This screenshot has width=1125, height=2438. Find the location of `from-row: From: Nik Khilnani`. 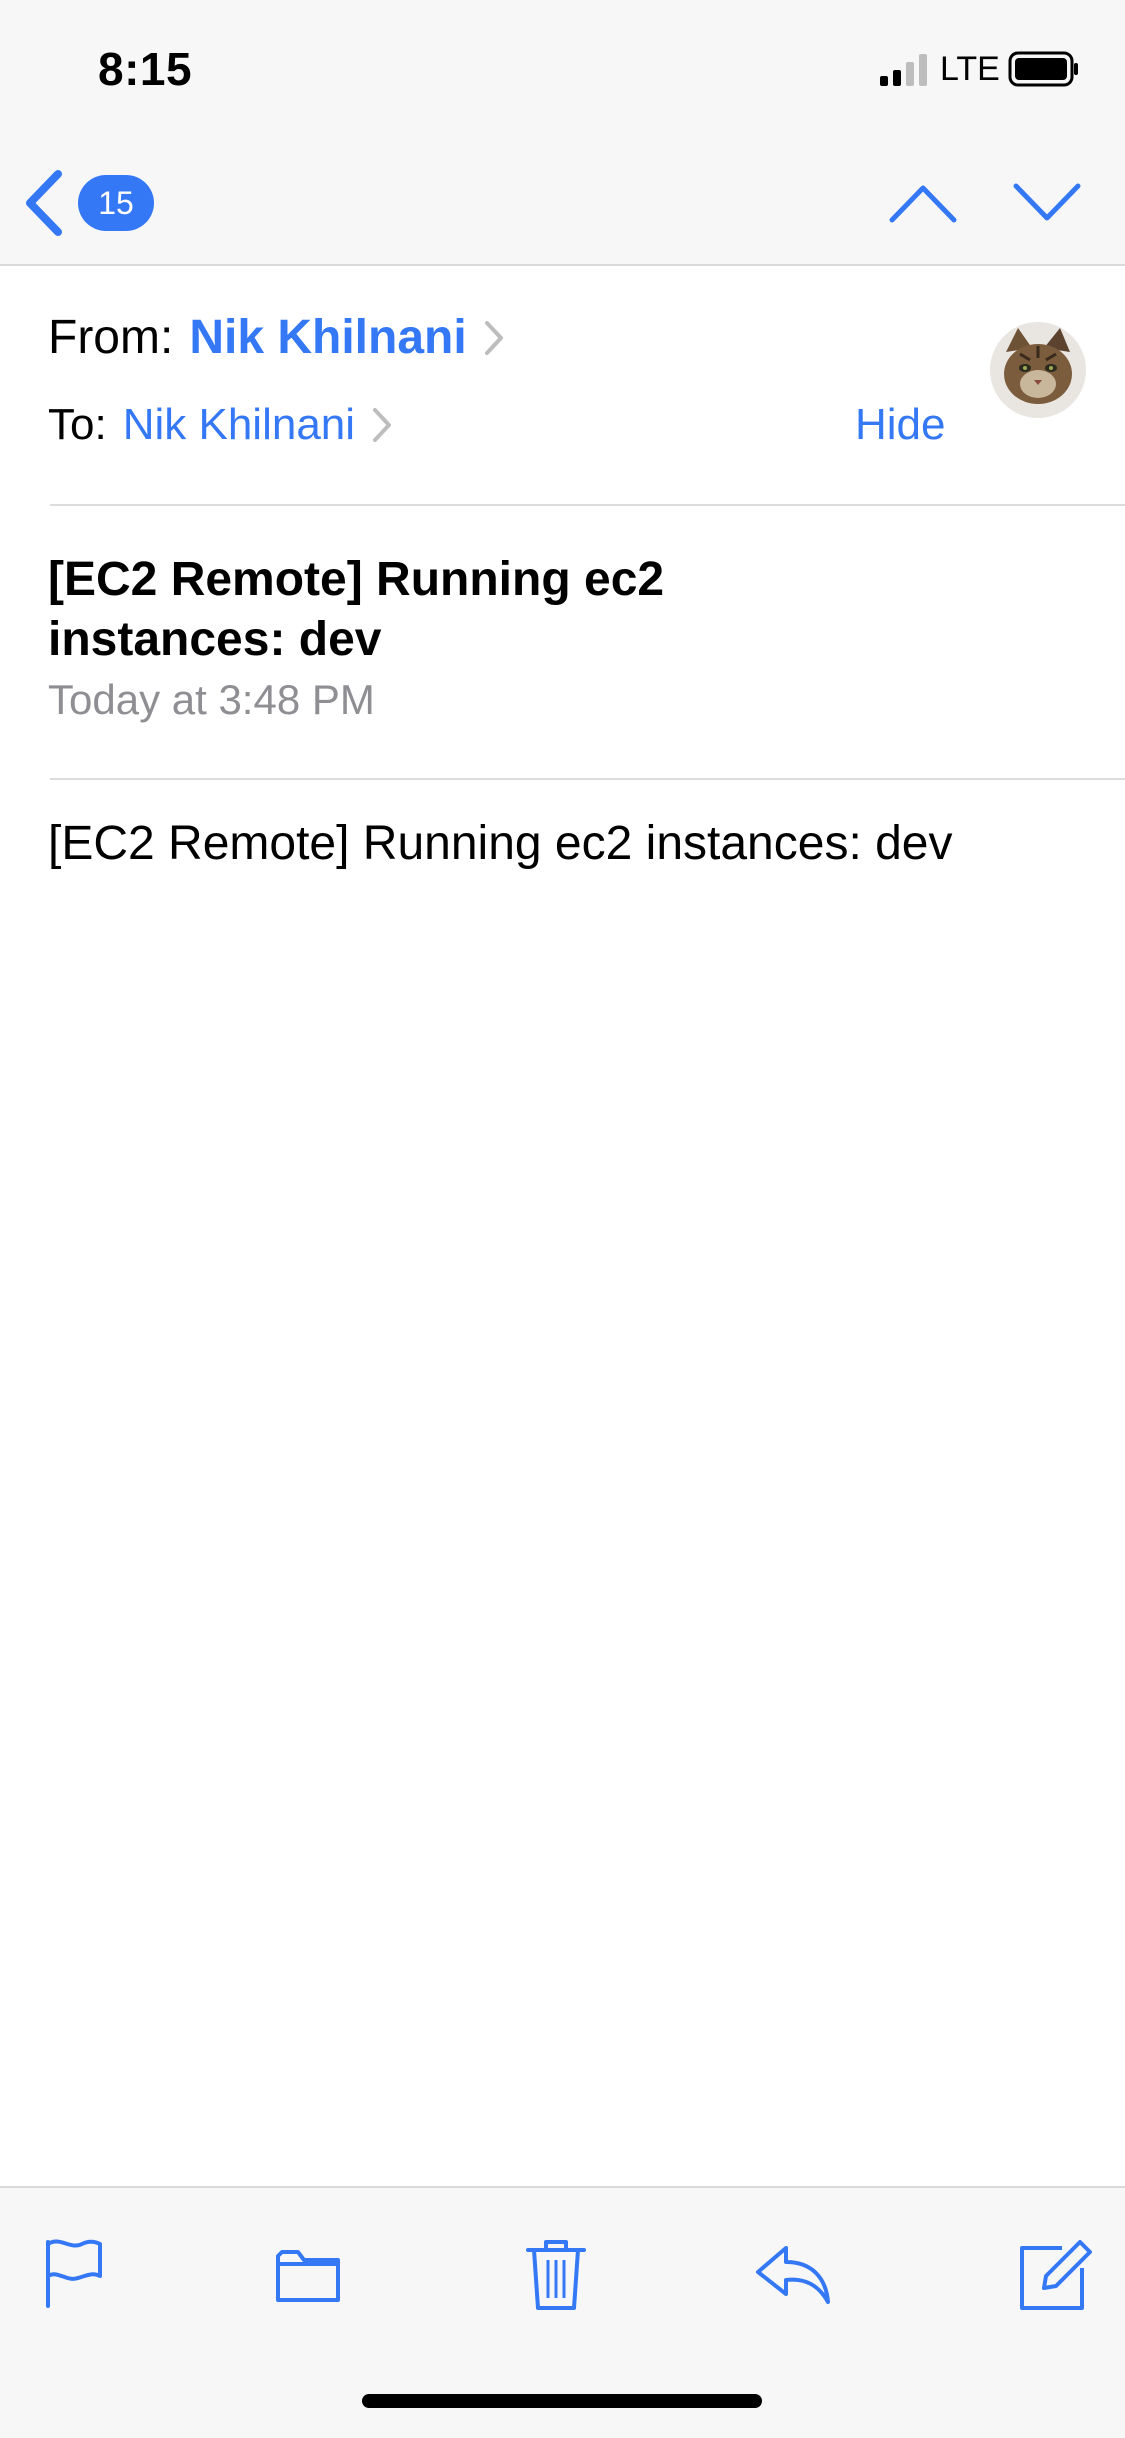

from-row: From: Nik Khilnani is located at coordinates (276, 337).